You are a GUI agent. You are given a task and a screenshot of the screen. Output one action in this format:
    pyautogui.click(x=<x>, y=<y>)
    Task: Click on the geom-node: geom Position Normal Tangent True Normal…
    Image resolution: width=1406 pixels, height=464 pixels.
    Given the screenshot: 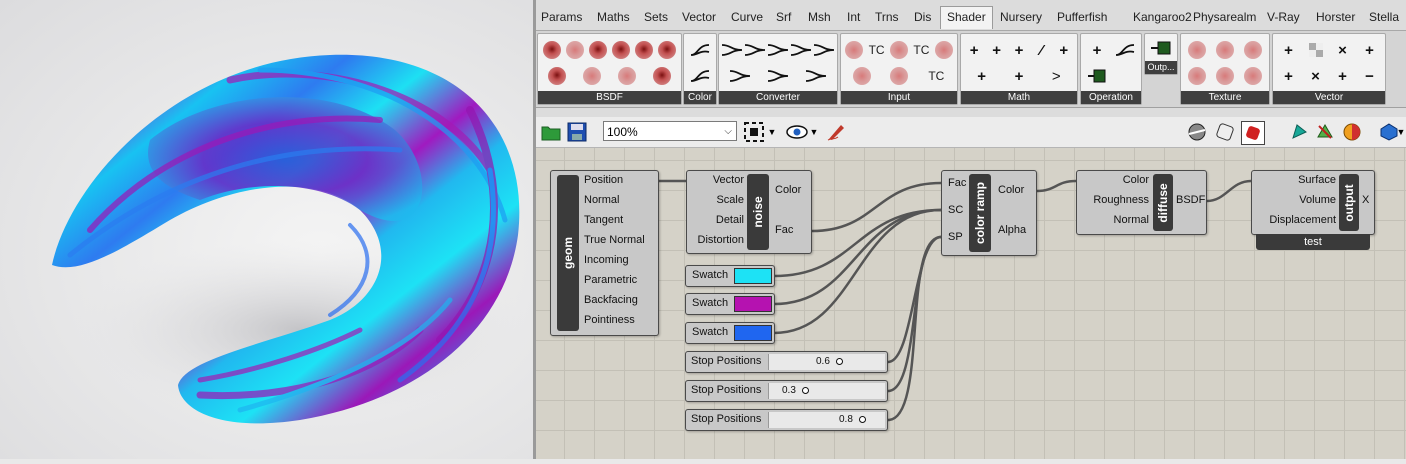 What is the action you would take?
    pyautogui.click(x=604, y=253)
    